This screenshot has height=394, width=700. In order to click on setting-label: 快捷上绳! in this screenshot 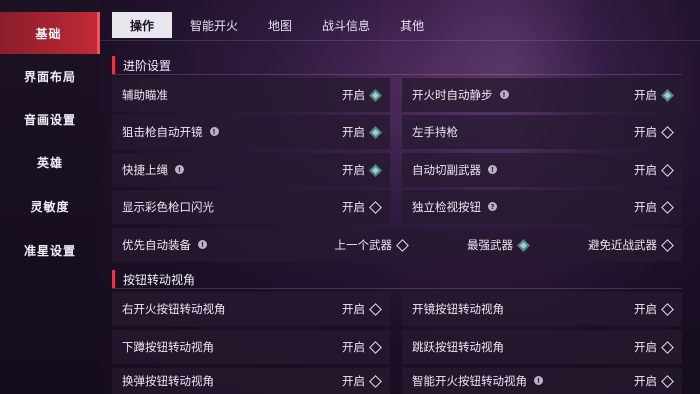, I will do `click(232, 170)`.